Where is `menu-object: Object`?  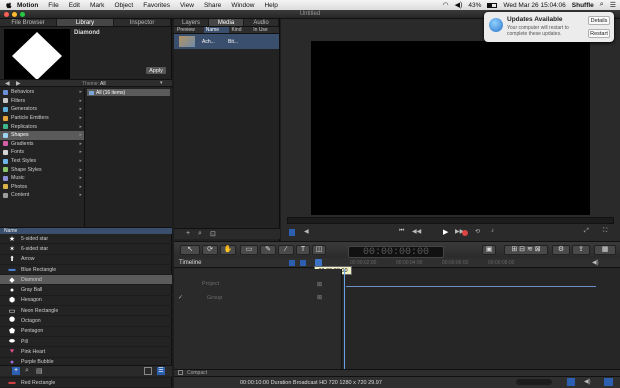 menu-object: Object is located at coordinates (123, 5).